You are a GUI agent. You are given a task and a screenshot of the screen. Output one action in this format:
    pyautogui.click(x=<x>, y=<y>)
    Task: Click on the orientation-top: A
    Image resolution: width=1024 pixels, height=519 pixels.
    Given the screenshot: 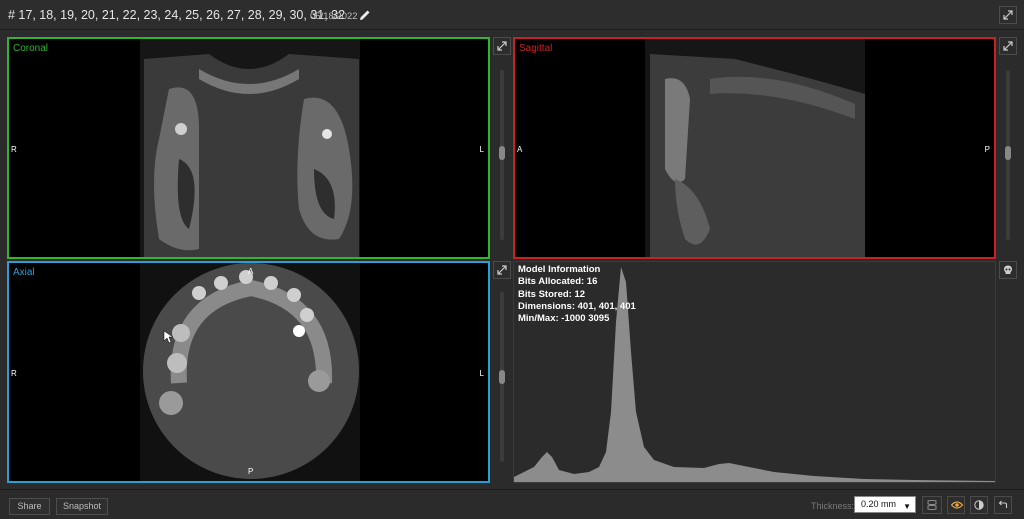 What is the action you would take?
    pyautogui.click(x=251, y=271)
    